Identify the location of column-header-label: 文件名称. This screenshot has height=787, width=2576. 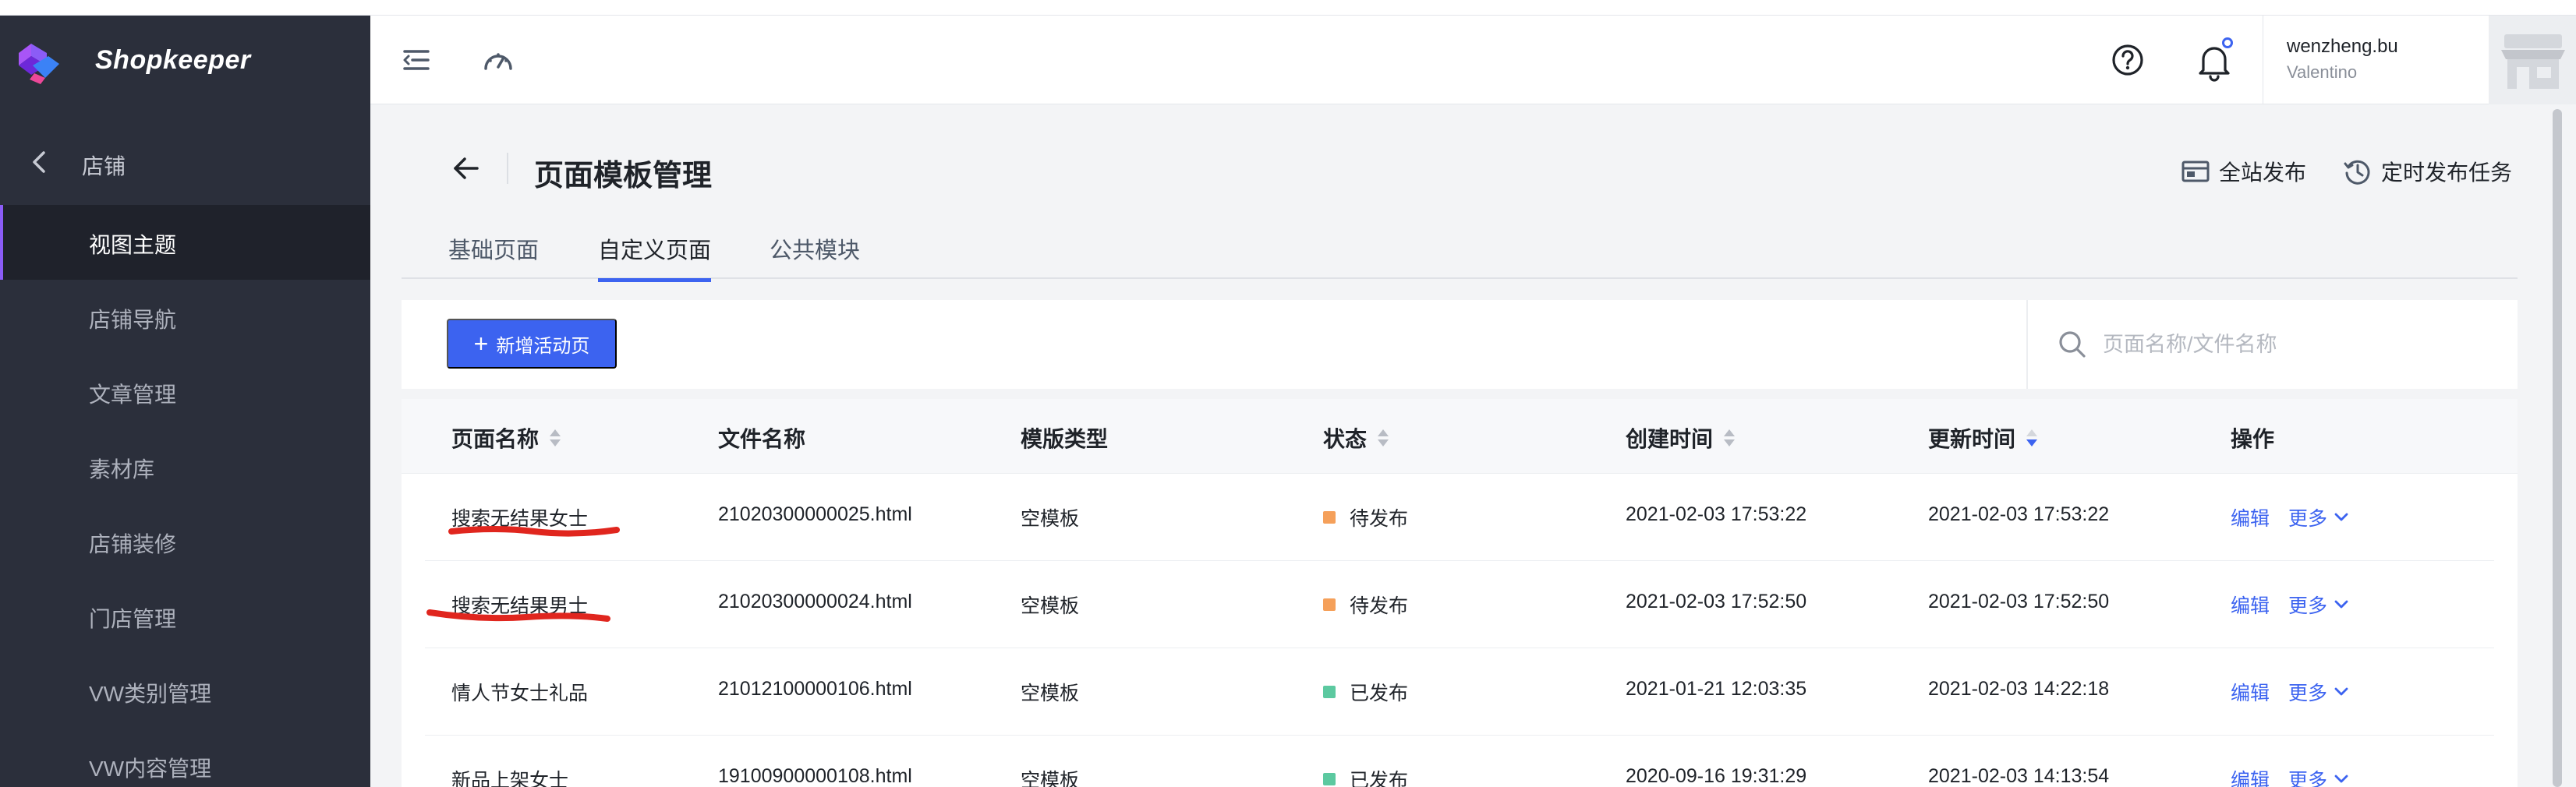
(762, 439).